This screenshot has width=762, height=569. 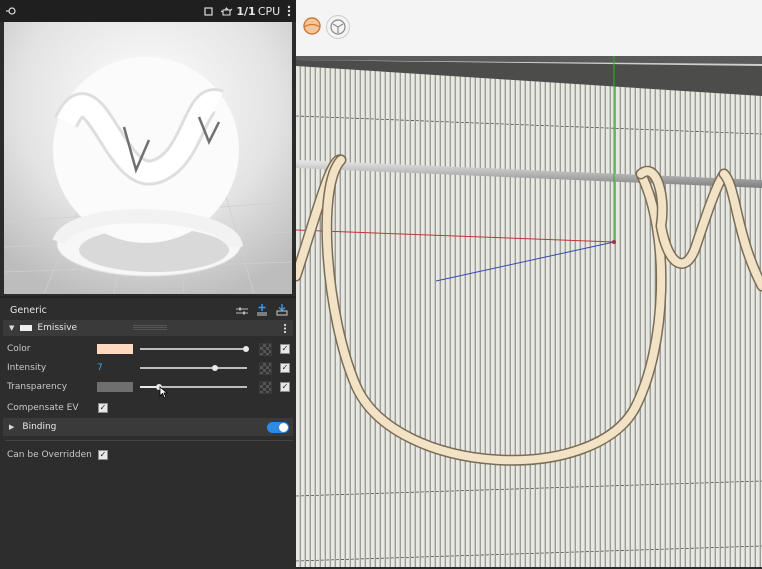 I want to click on drag-handle-icon, so click(x=150, y=328).